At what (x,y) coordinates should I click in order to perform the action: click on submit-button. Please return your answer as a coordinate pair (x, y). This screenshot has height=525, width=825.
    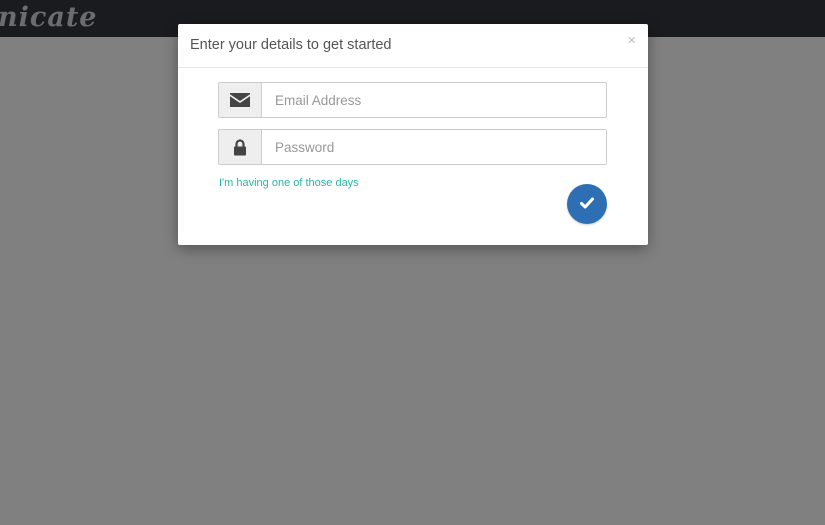
    Looking at the image, I should click on (587, 204).